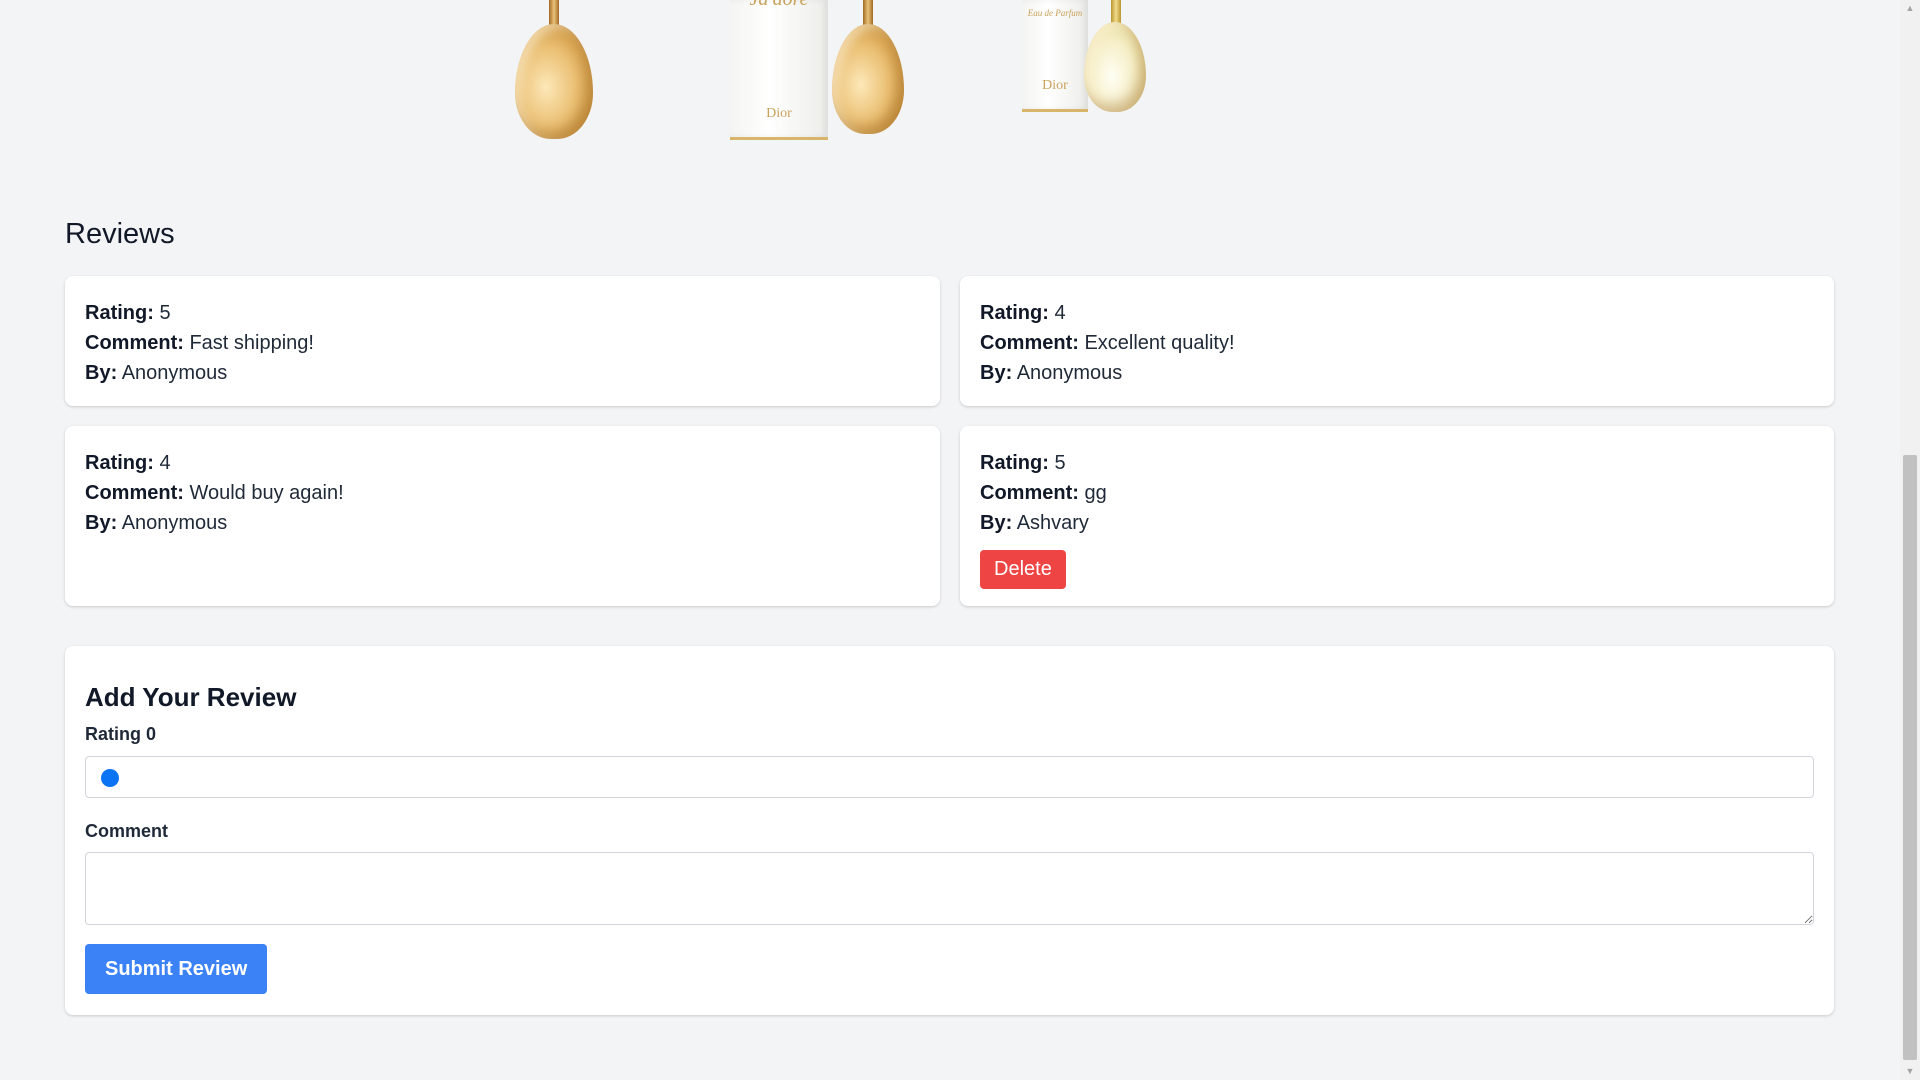  Describe the element at coordinates (949, 777) in the screenshot. I see `rating-slider` at that location.